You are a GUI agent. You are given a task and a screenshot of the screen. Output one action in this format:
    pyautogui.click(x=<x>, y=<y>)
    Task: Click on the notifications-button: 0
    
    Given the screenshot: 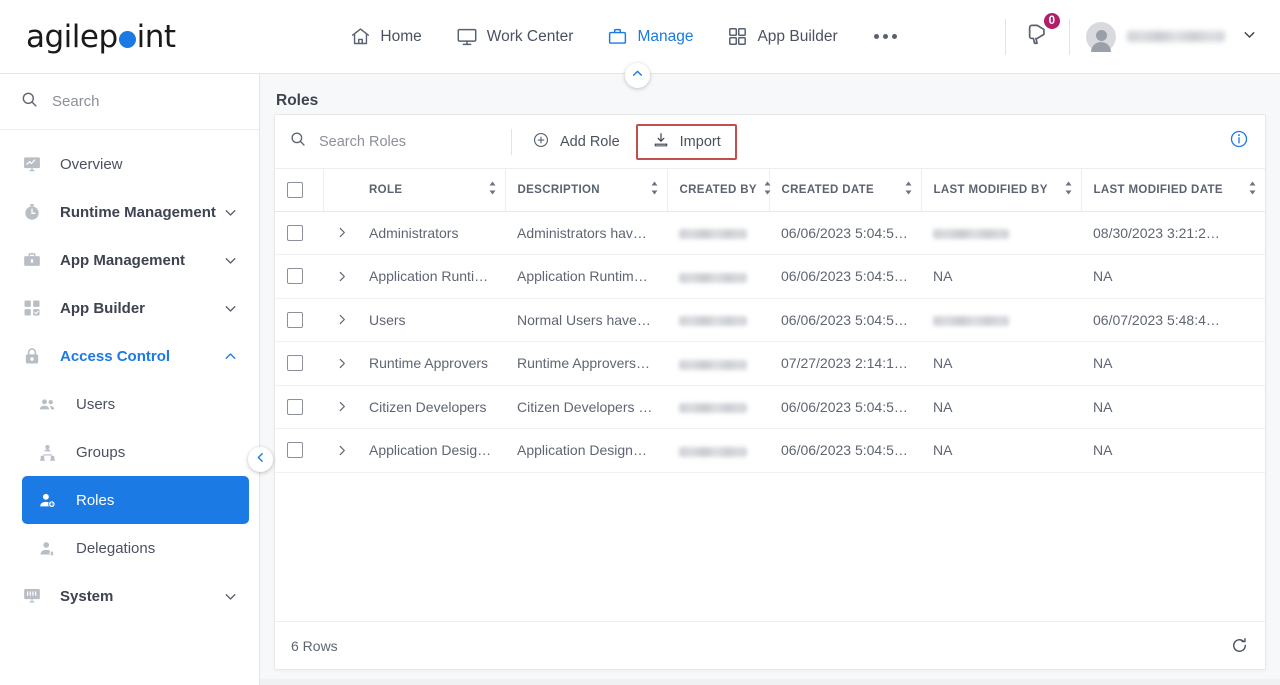 What is the action you would take?
    pyautogui.click(x=1042, y=32)
    